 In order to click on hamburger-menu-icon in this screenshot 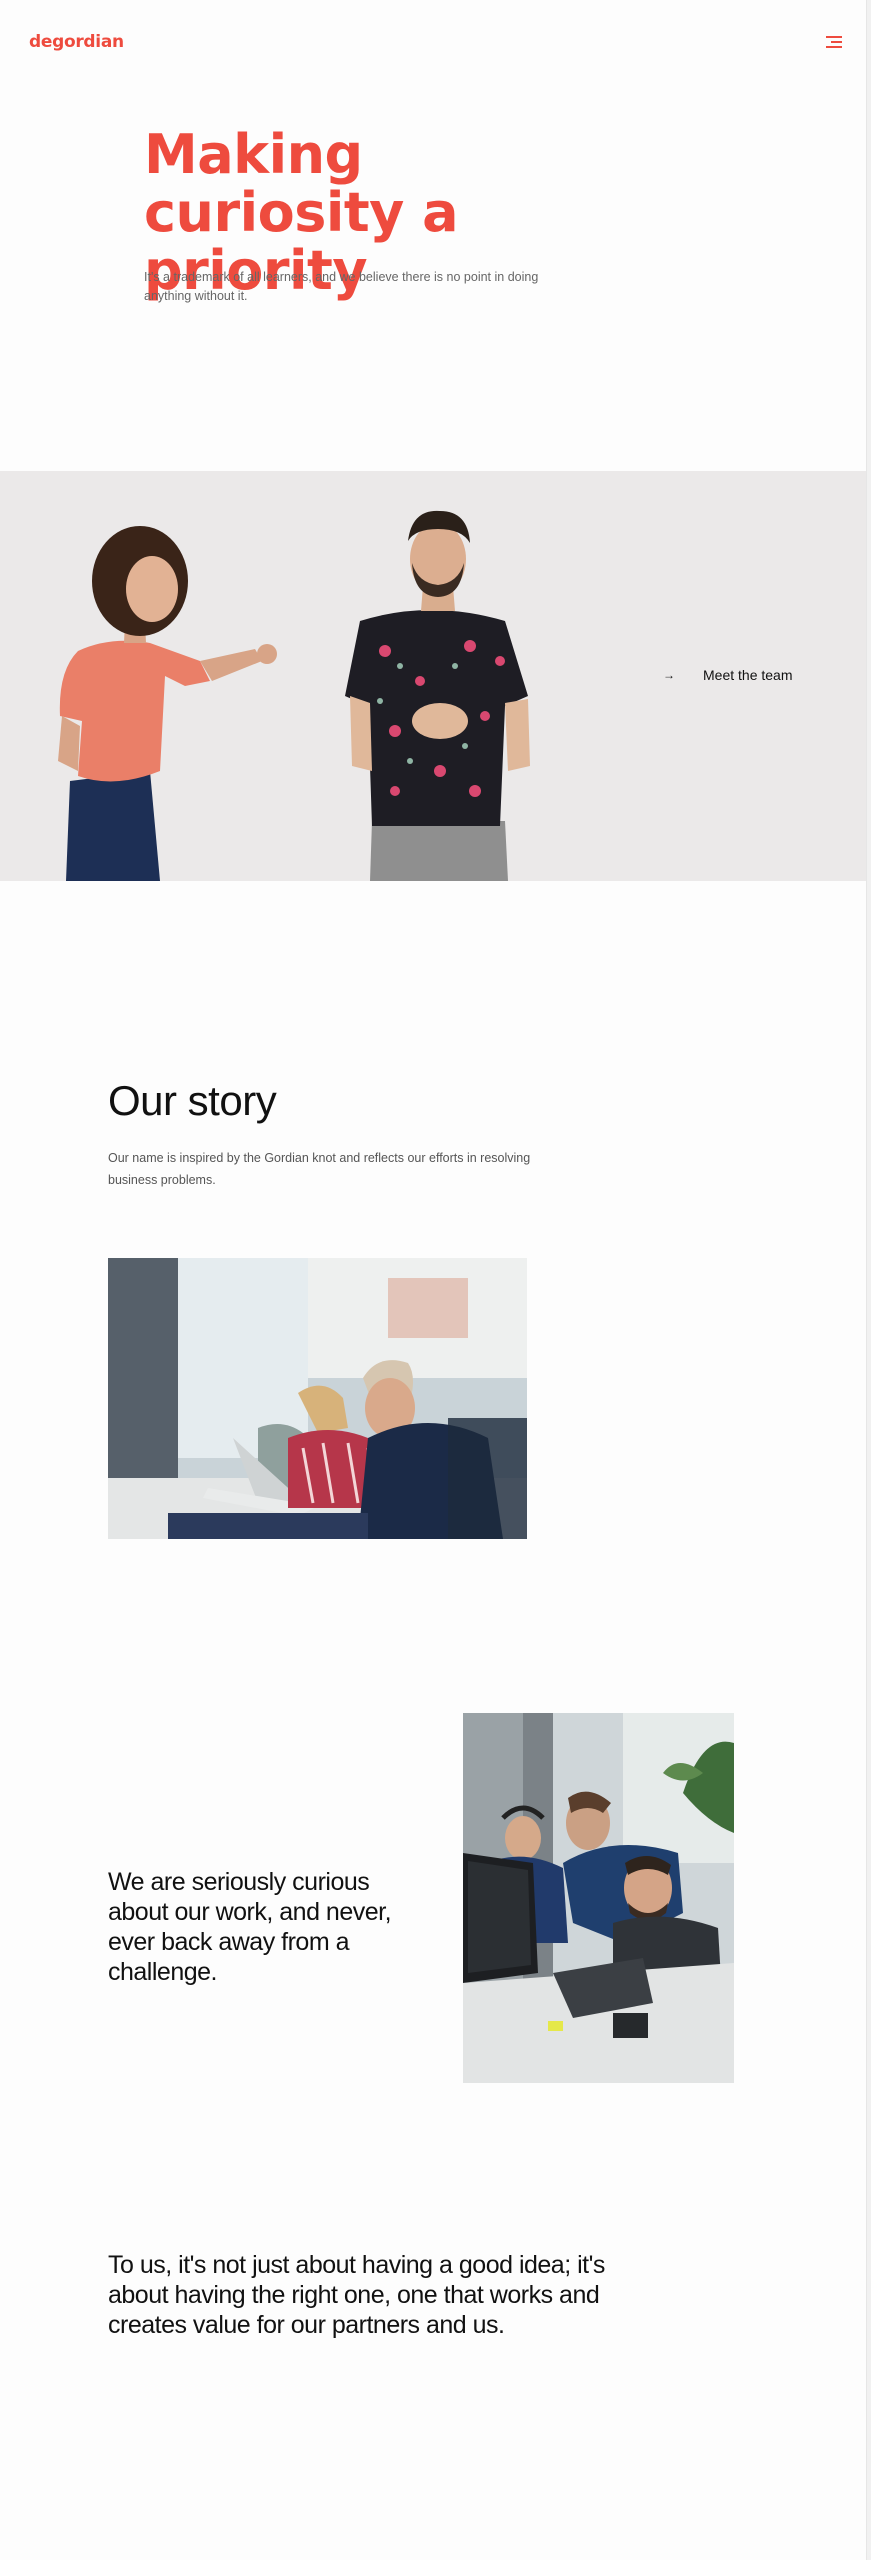, I will do `click(834, 43)`.